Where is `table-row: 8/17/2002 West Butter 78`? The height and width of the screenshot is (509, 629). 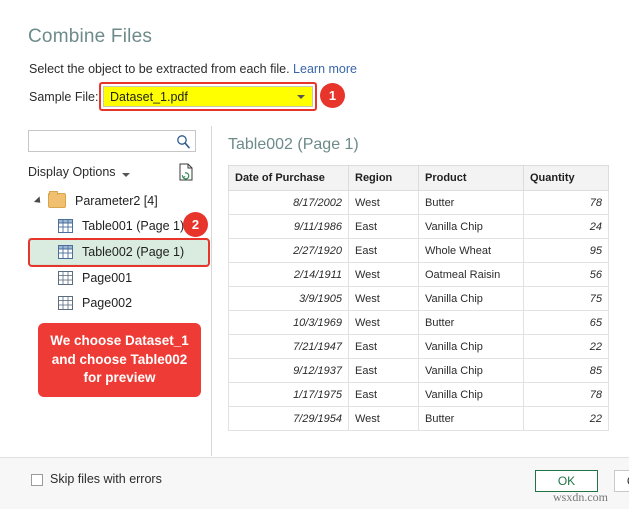
table-row: 8/17/2002 West Butter 78 is located at coordinates (418, 202).